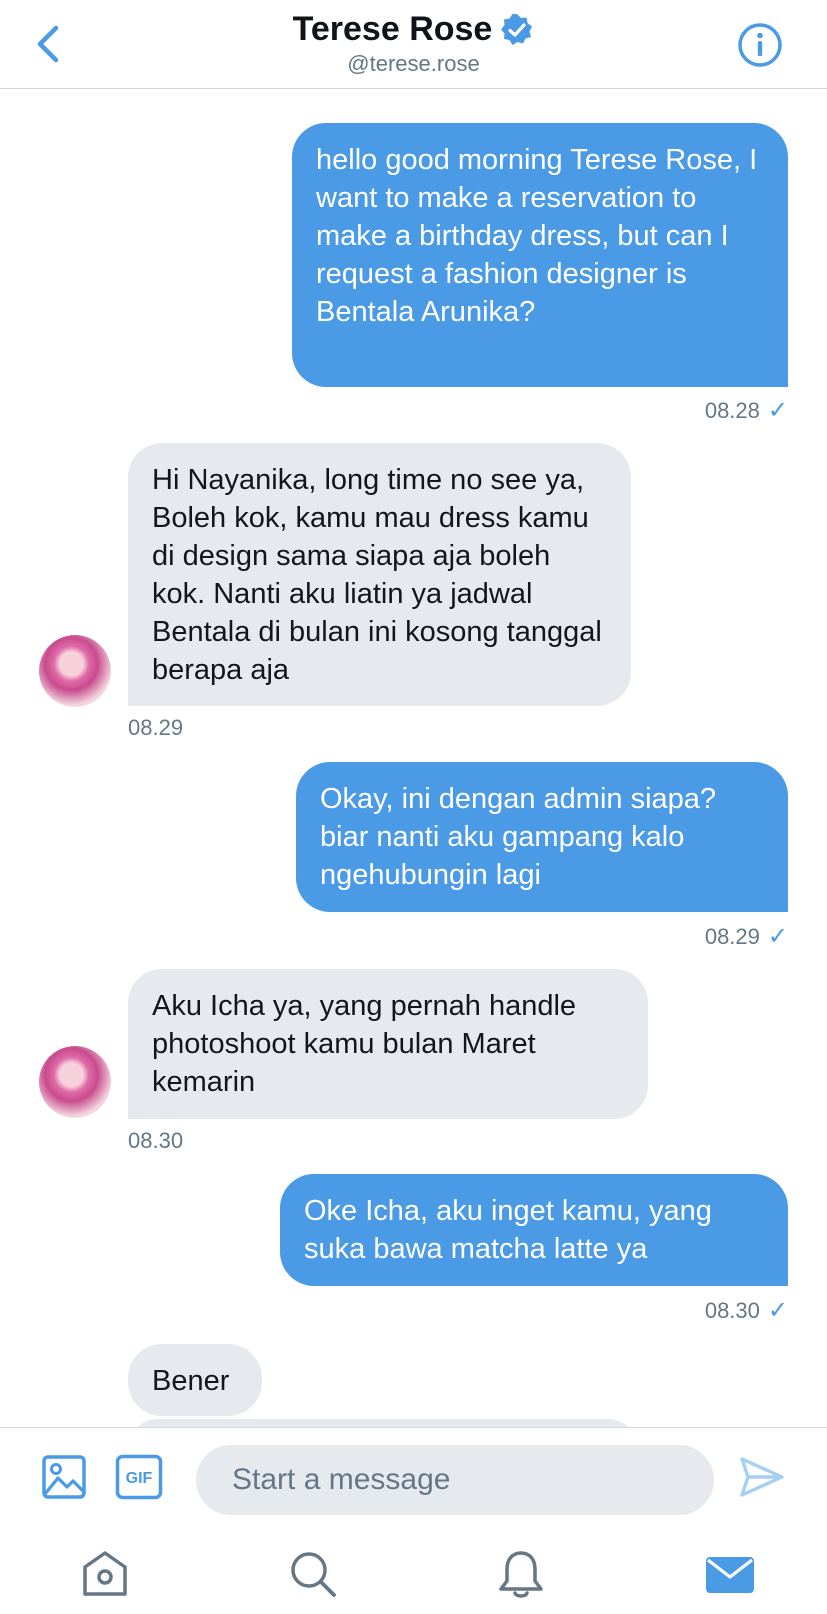  I want to click on message-timestamp: 08.30, so click(156, 1140).